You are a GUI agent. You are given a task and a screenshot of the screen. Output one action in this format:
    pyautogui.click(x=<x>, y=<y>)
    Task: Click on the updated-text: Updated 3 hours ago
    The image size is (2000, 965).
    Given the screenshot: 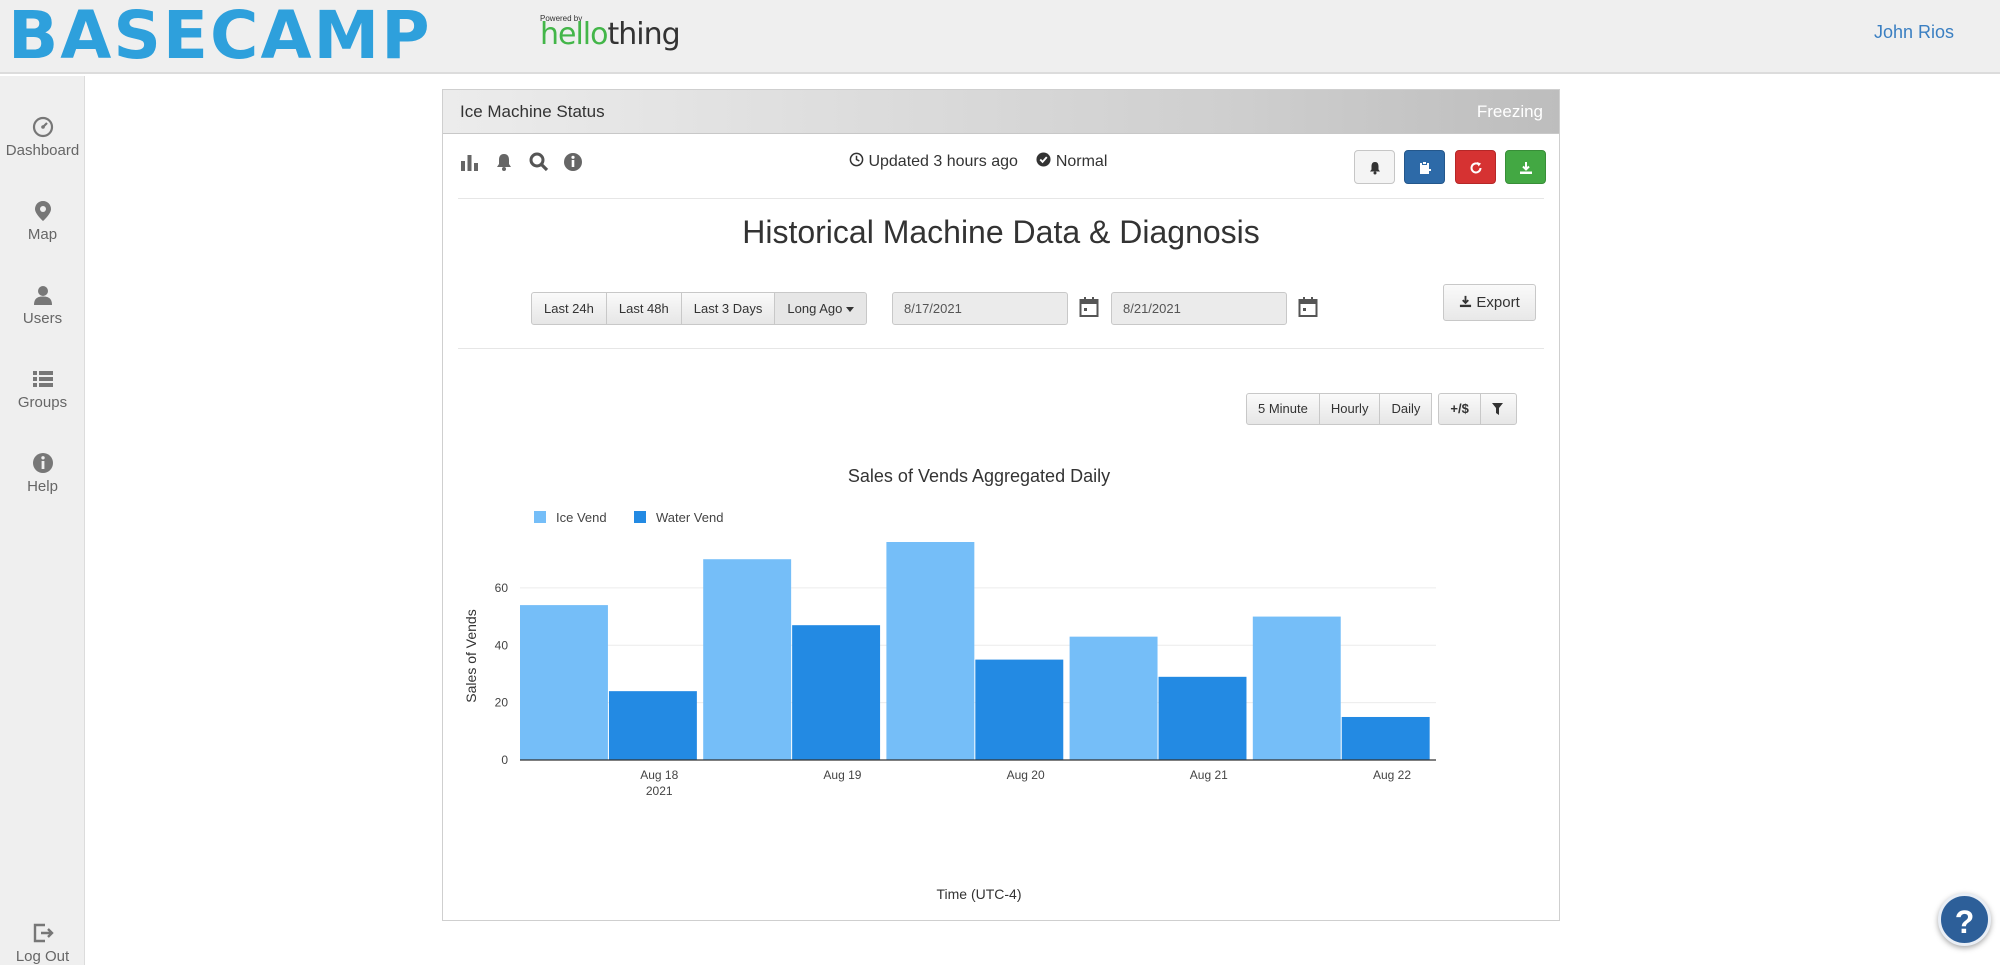 What is the action you would take?
    pyautogui.click(x=943, y=161)
    